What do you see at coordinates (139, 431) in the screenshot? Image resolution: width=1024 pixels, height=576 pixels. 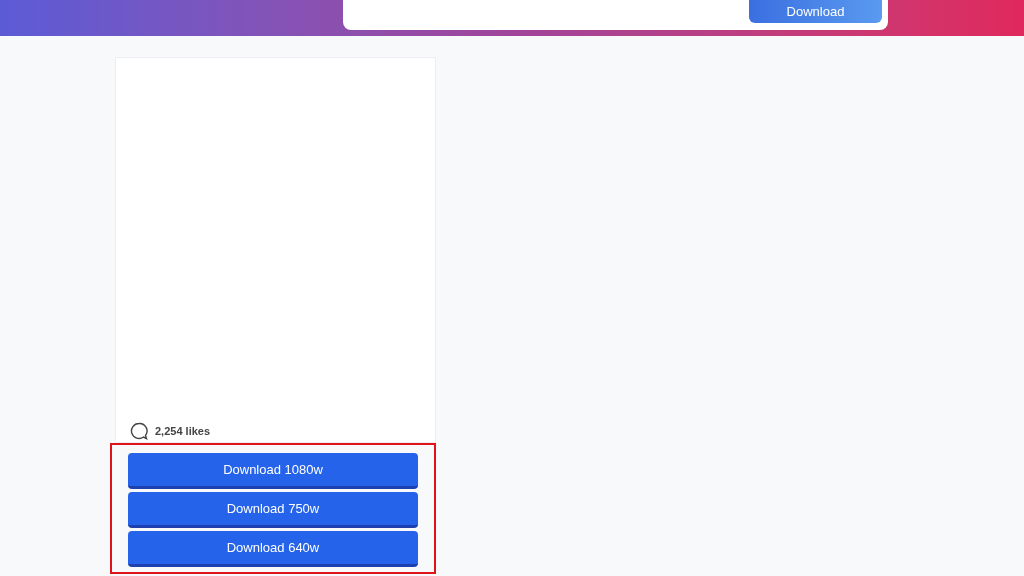 I see `comment-icon` at bounding box center [139, 431].